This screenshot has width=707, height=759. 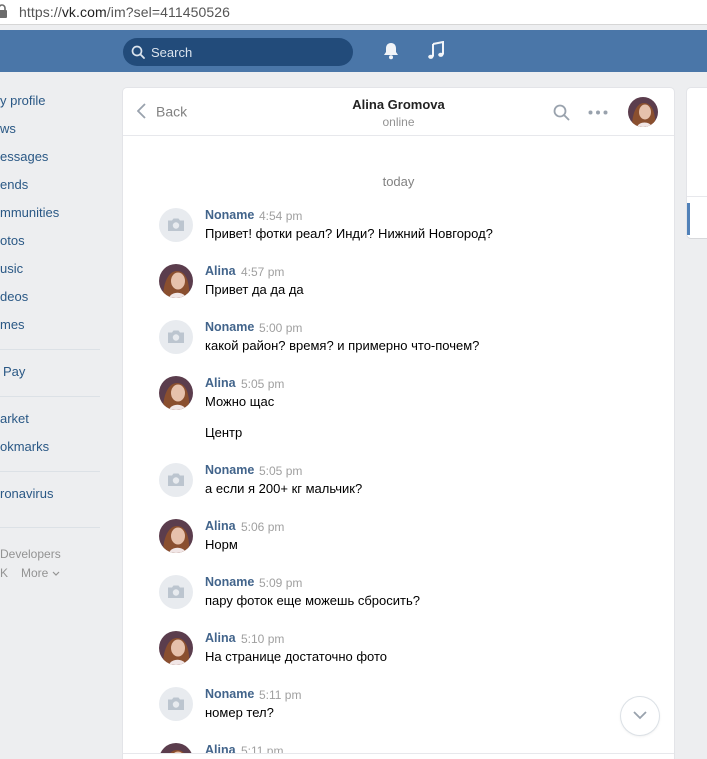 I want to click on message-time: 5:10 pm, so click(x=263, y=639).